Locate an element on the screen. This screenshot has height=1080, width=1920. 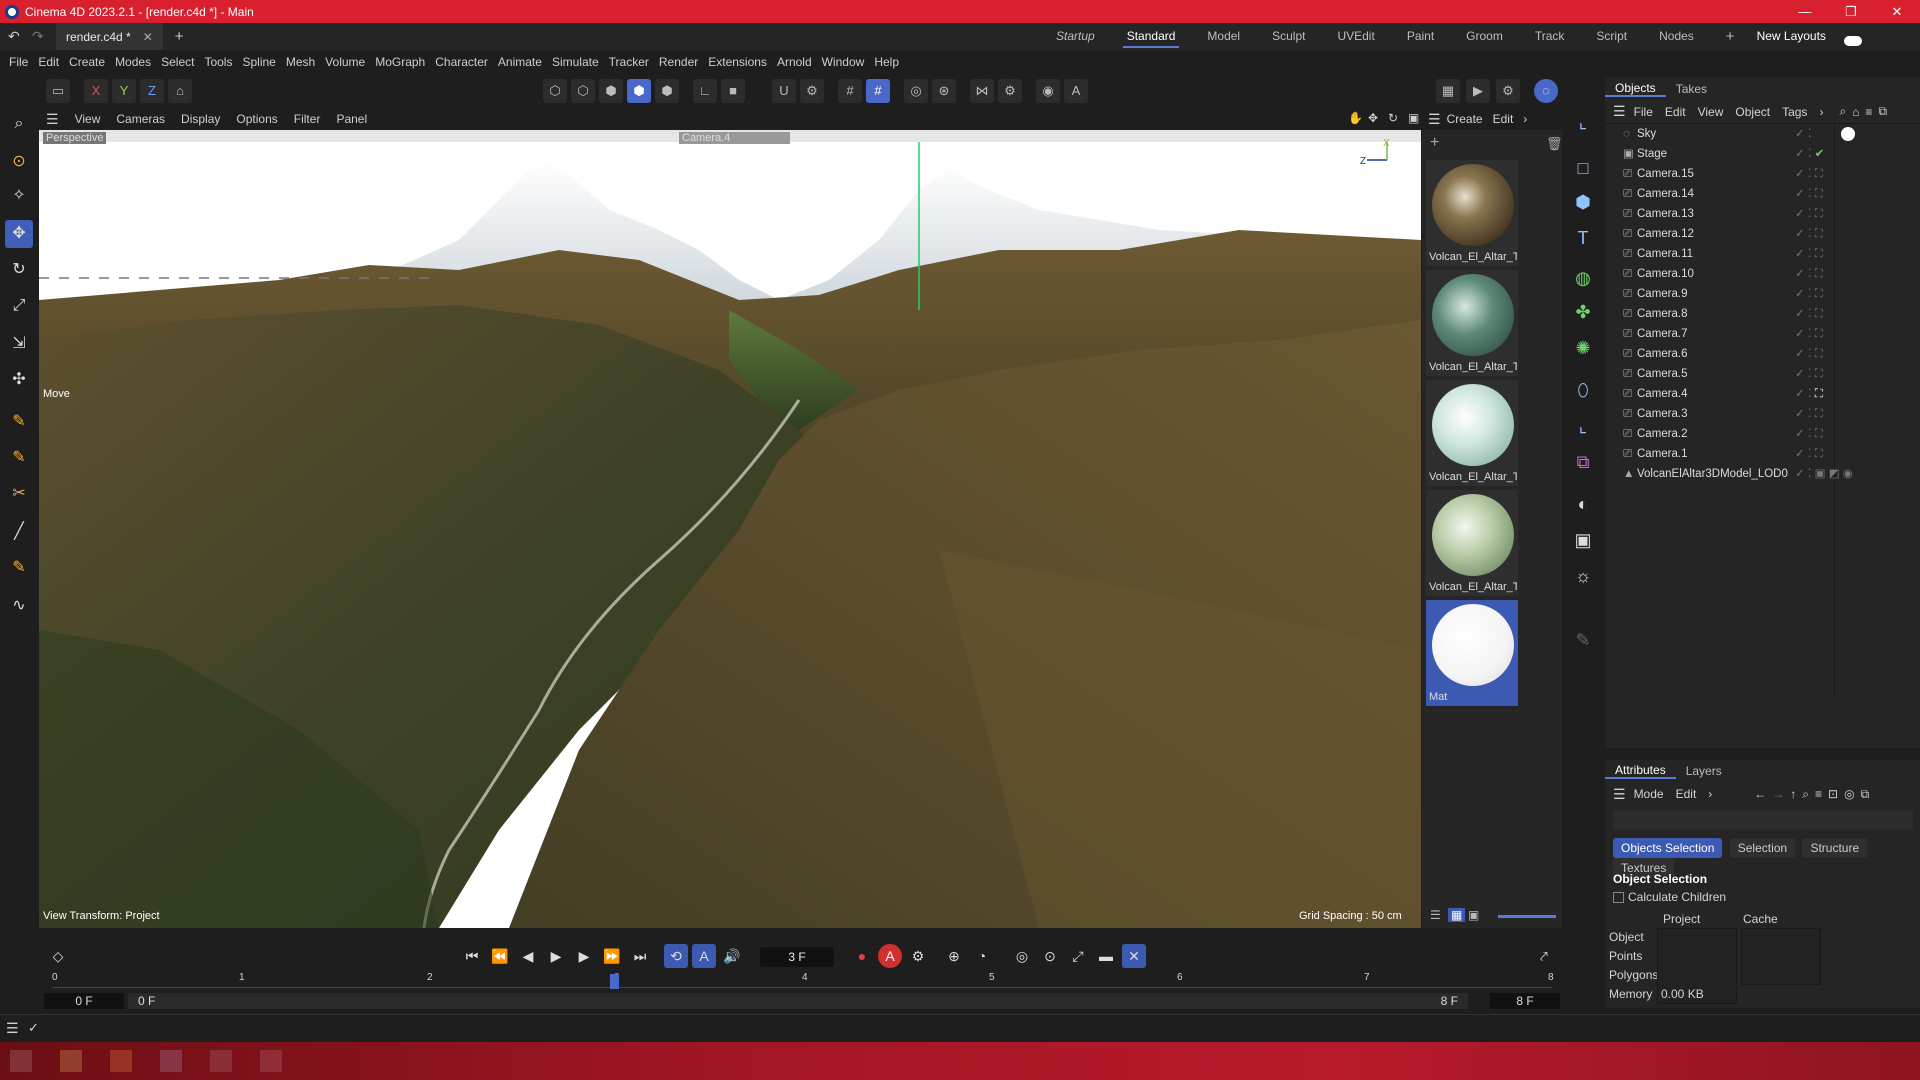
viewport-menu-panel: Panel is located at coordinates (351, 119).